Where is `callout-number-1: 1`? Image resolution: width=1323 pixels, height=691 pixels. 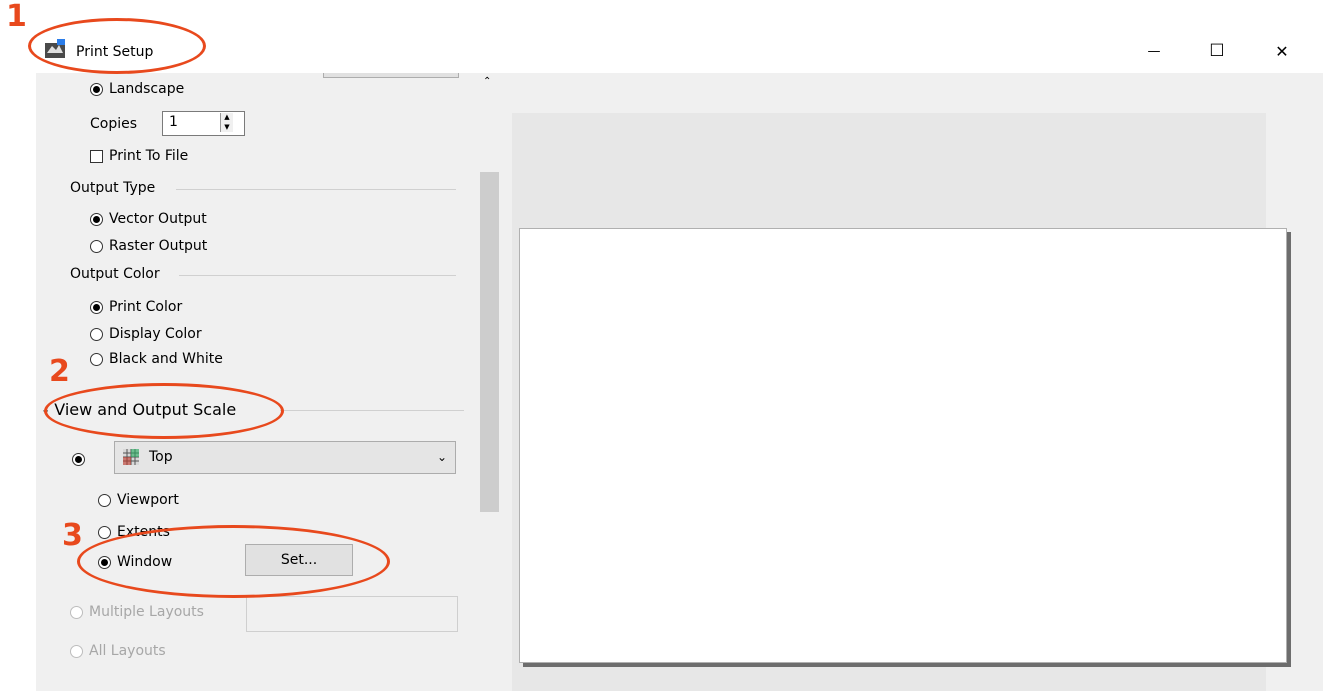
callout-number-1: 1 is located at coordinates (16, 17).